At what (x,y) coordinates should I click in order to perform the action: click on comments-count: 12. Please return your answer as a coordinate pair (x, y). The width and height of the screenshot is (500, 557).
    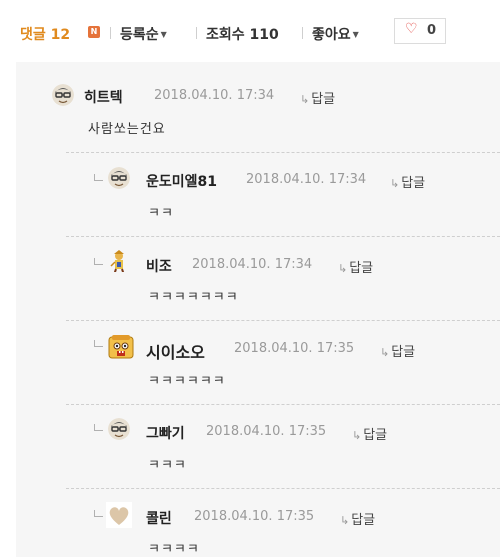
    Looking at the image, I should click on (60, 35).